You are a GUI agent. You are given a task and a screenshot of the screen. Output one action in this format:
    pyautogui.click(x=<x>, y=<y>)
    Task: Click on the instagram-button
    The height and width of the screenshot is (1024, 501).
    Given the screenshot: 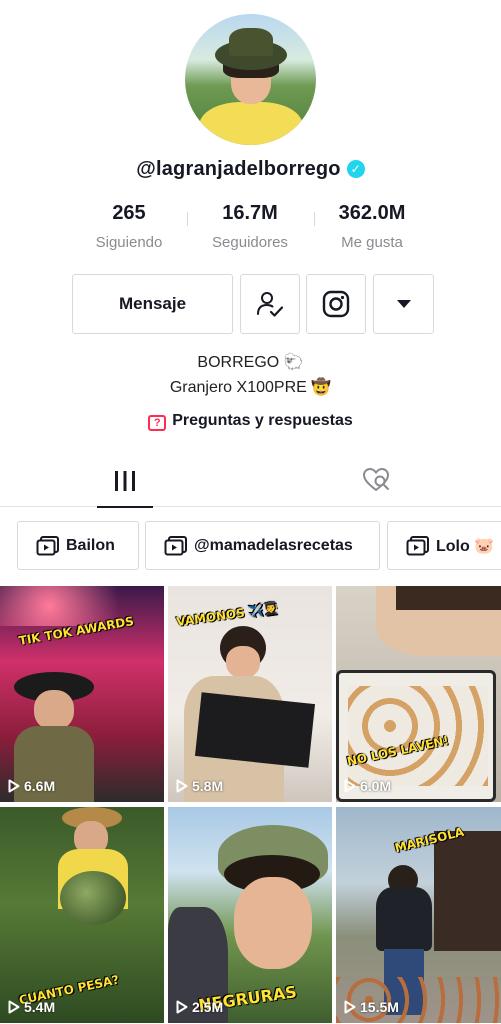 What is the action you would take?
    pyautogui.click(x=336, y=304)
    